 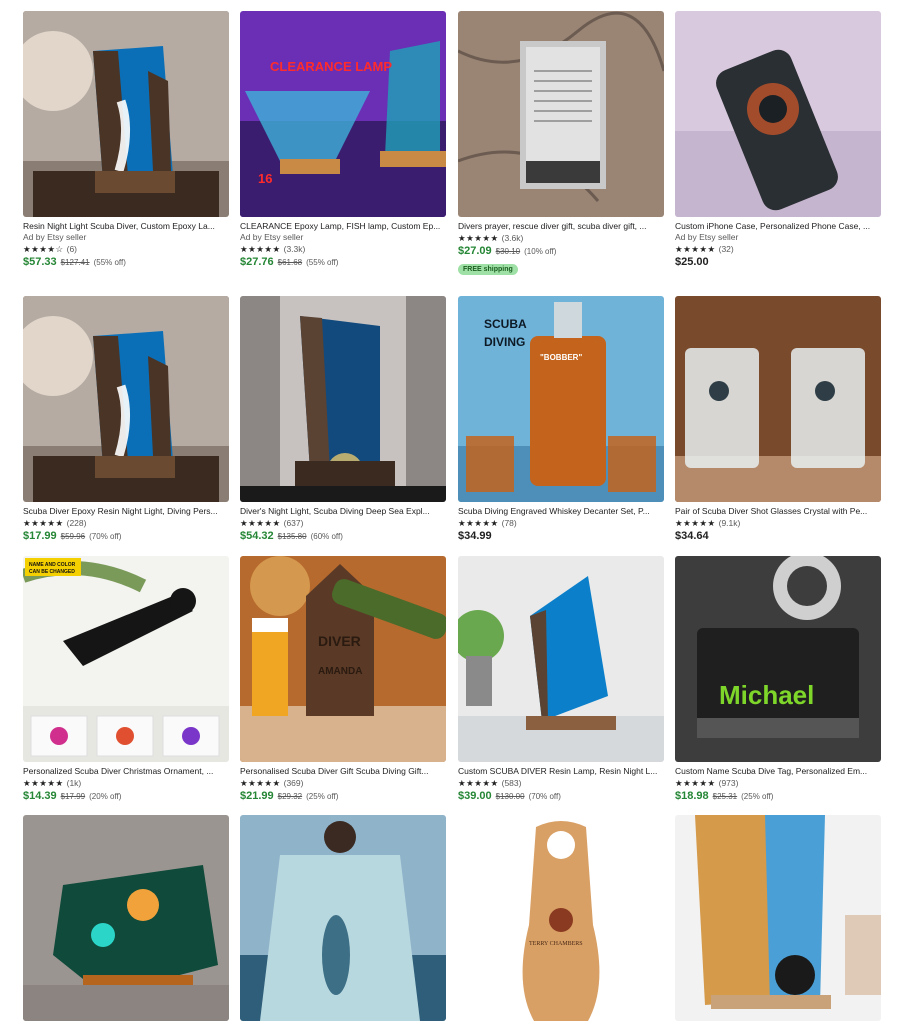 I want to click on price-bar: $39.00 $130.00 (70% off), so click(x=561, y=796).